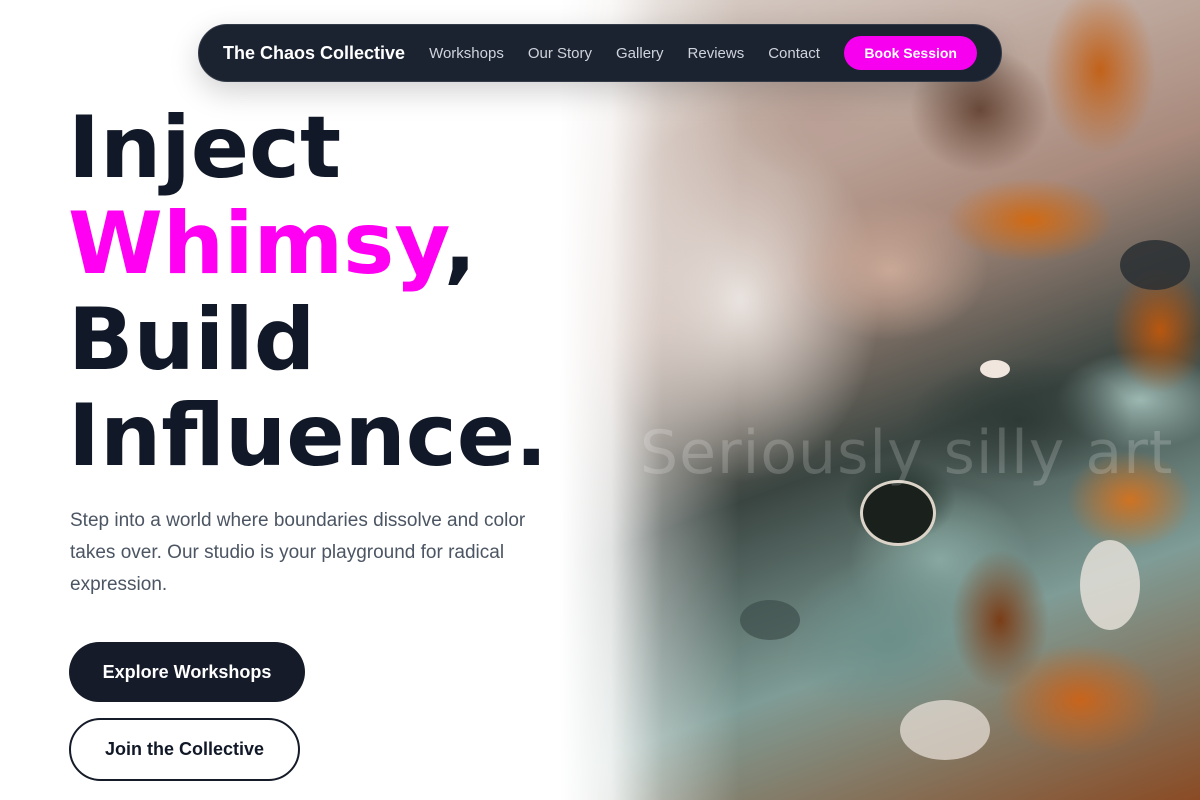  What do you see at coordinates (466, 53) in the screenshot?
I see `nav-link-workshops: Workshops` at bounding box center [466, 53].